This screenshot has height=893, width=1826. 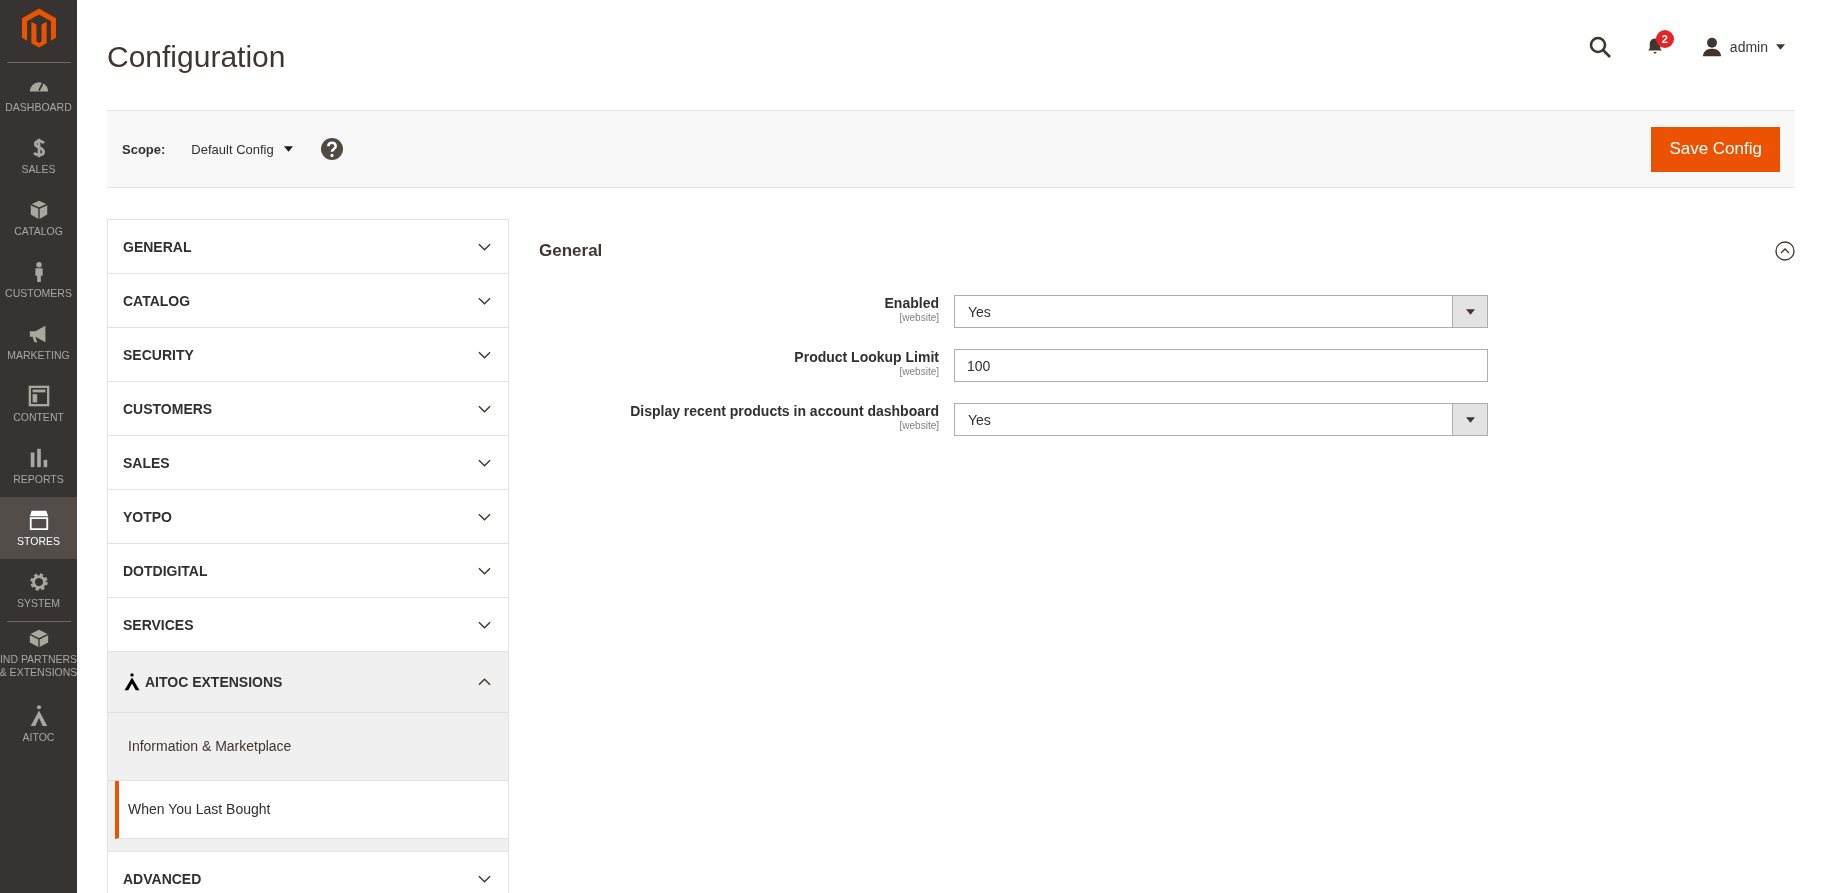 What do you see at coordinates (571, 251) in the screenshot?
I see `section-title: General` at bounding box center [571, 251].